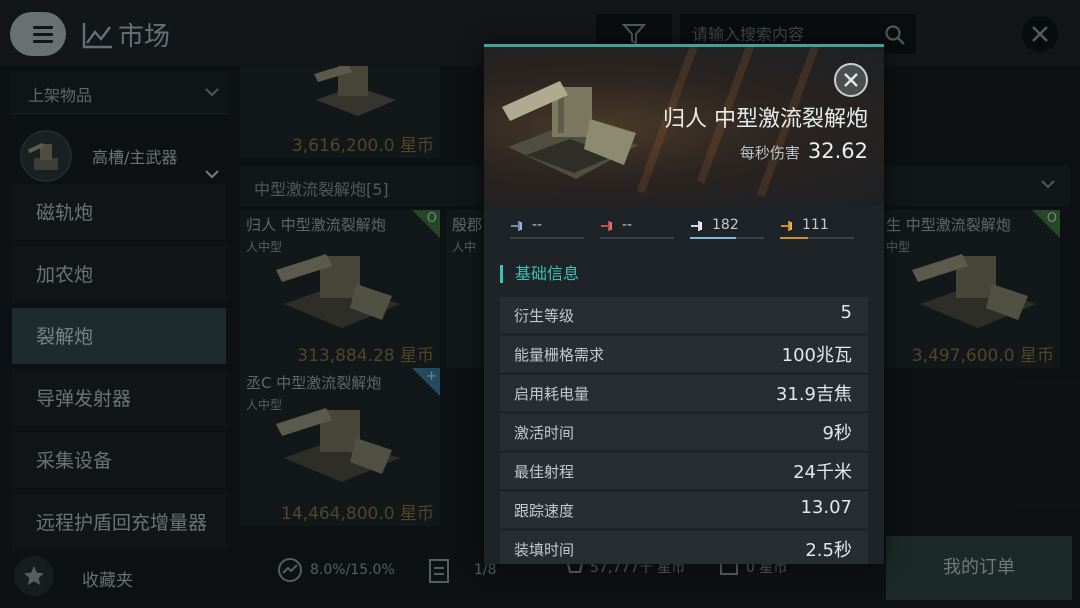 Image resolution: width=1080 pixels, height=608 pixels. Describe the element at coordinates (544, 316) in the screenshot. I see `attribute-name: 衍生等级` at that location.